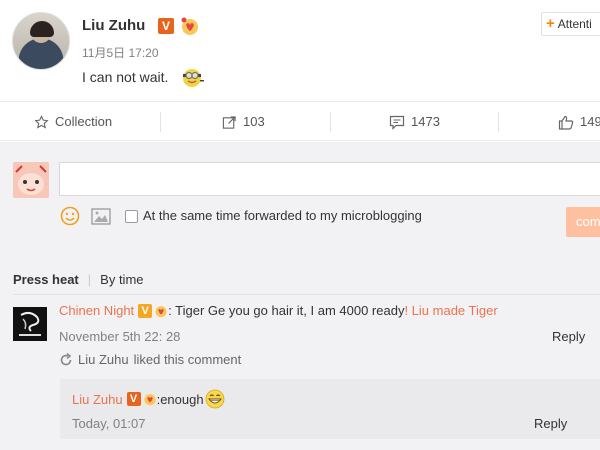 The image size is (600, 450). What do you see at coordinates (84, 121) in the screenshot?
I see `collection-label: Collection` at bounding box center [84, 121].